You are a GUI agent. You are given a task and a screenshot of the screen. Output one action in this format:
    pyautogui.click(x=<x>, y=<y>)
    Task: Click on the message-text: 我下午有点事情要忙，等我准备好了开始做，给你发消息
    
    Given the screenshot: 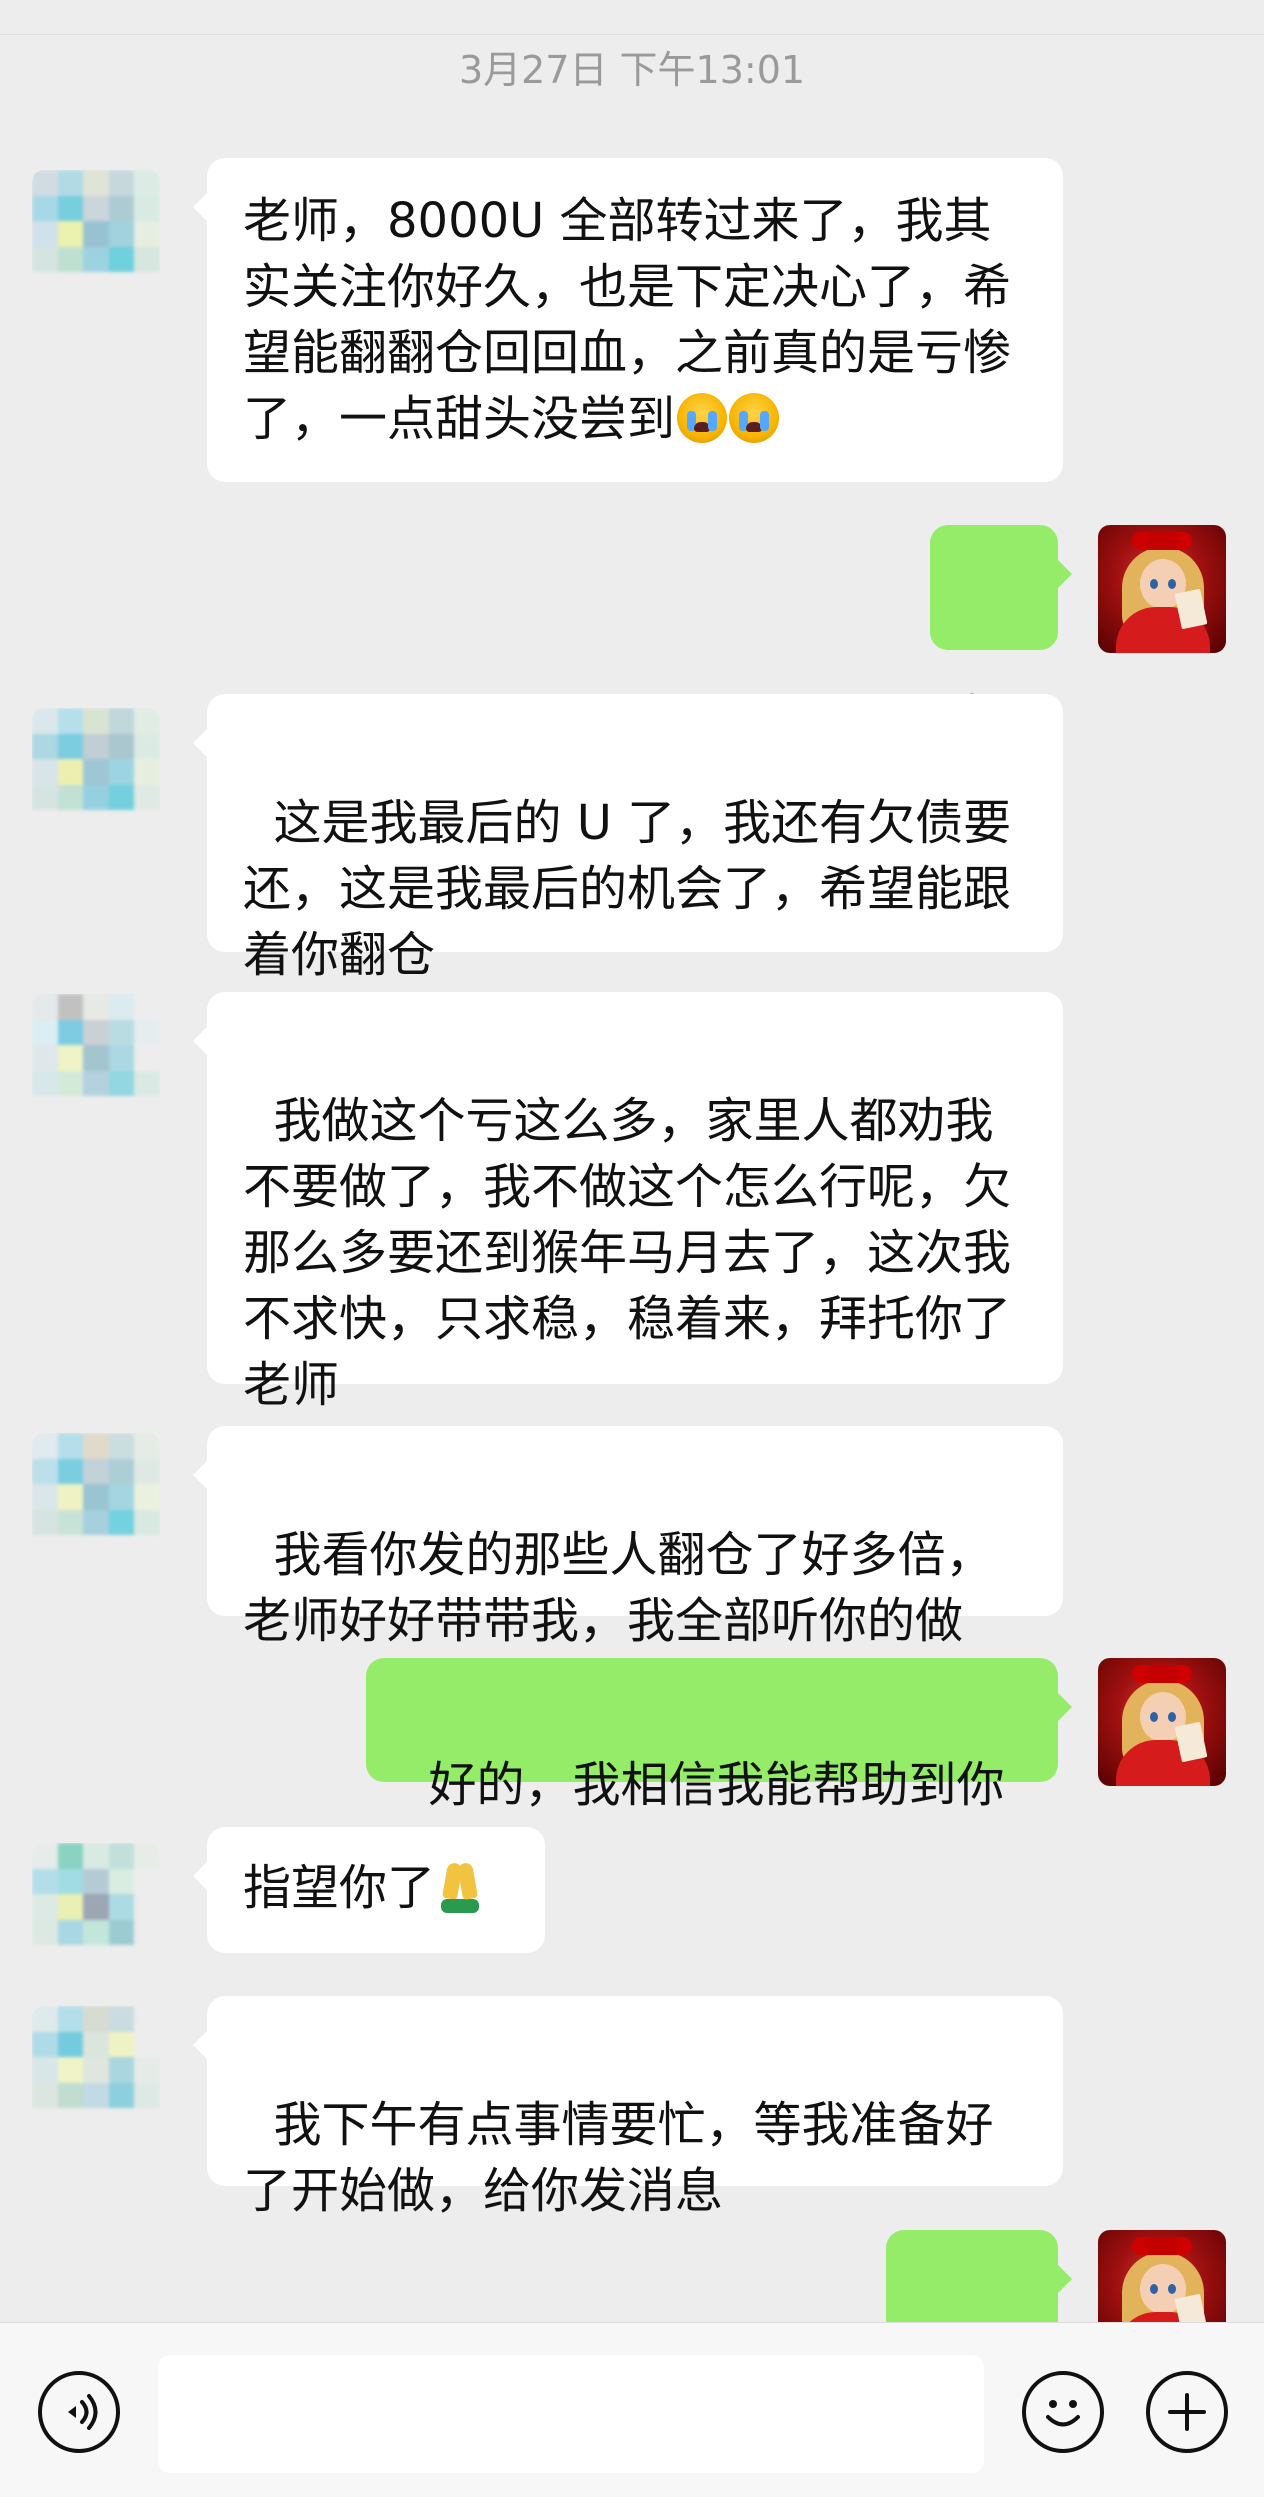 What is the action you would take?
    pyautogui.click(x=618, y=2158)
    